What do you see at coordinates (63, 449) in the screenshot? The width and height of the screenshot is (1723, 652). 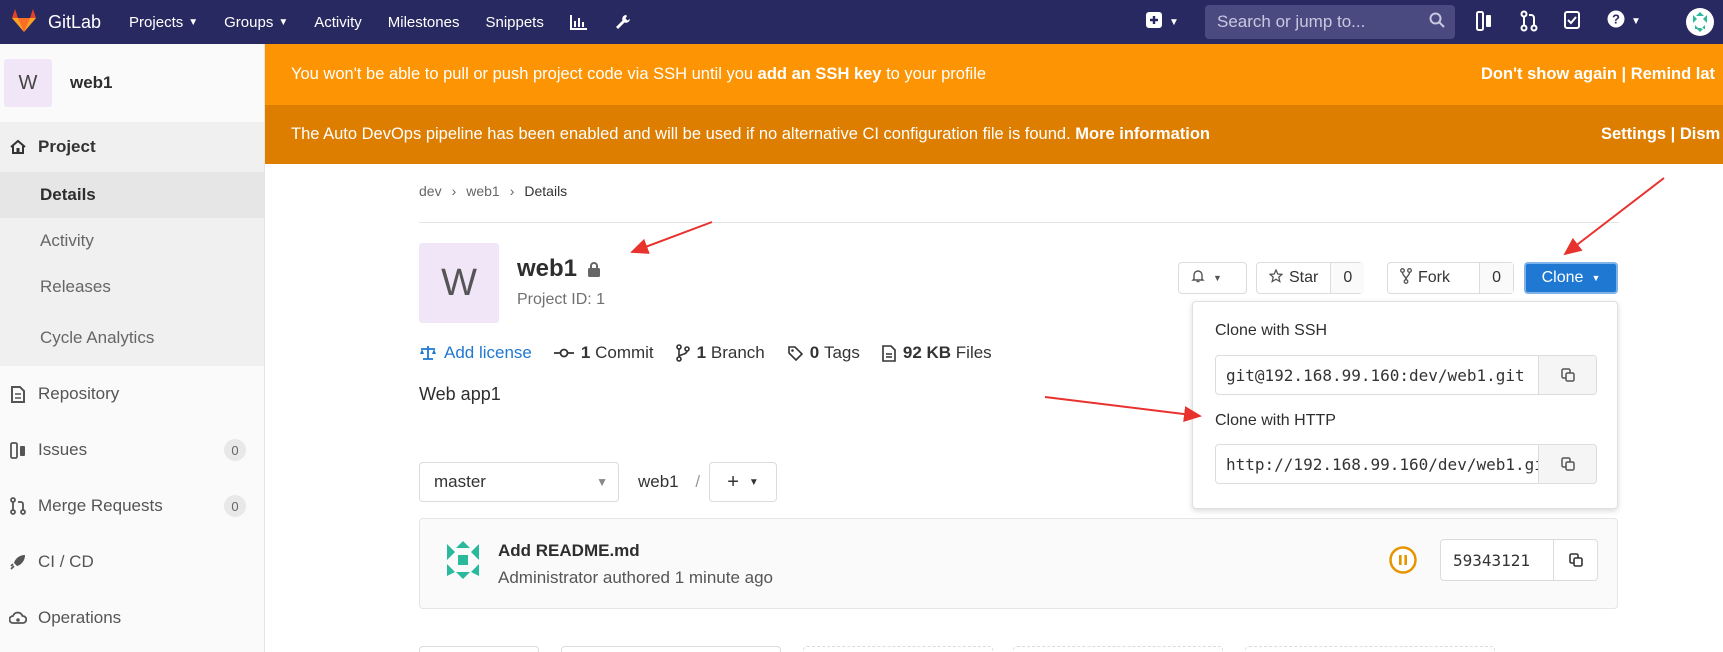 I see `sidebar-item-label: Issues` at bounding box center [63, 449].